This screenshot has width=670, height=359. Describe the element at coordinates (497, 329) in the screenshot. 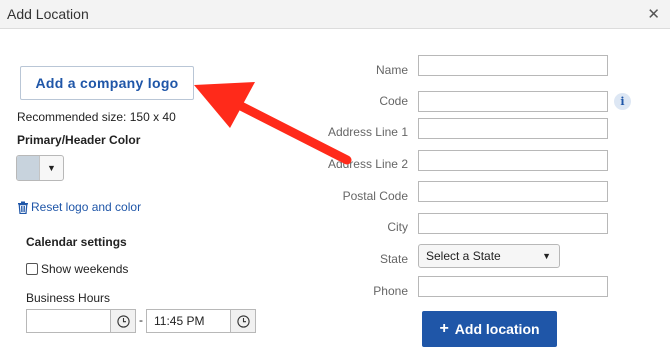

I see `add-location-label: Add location` at that location.